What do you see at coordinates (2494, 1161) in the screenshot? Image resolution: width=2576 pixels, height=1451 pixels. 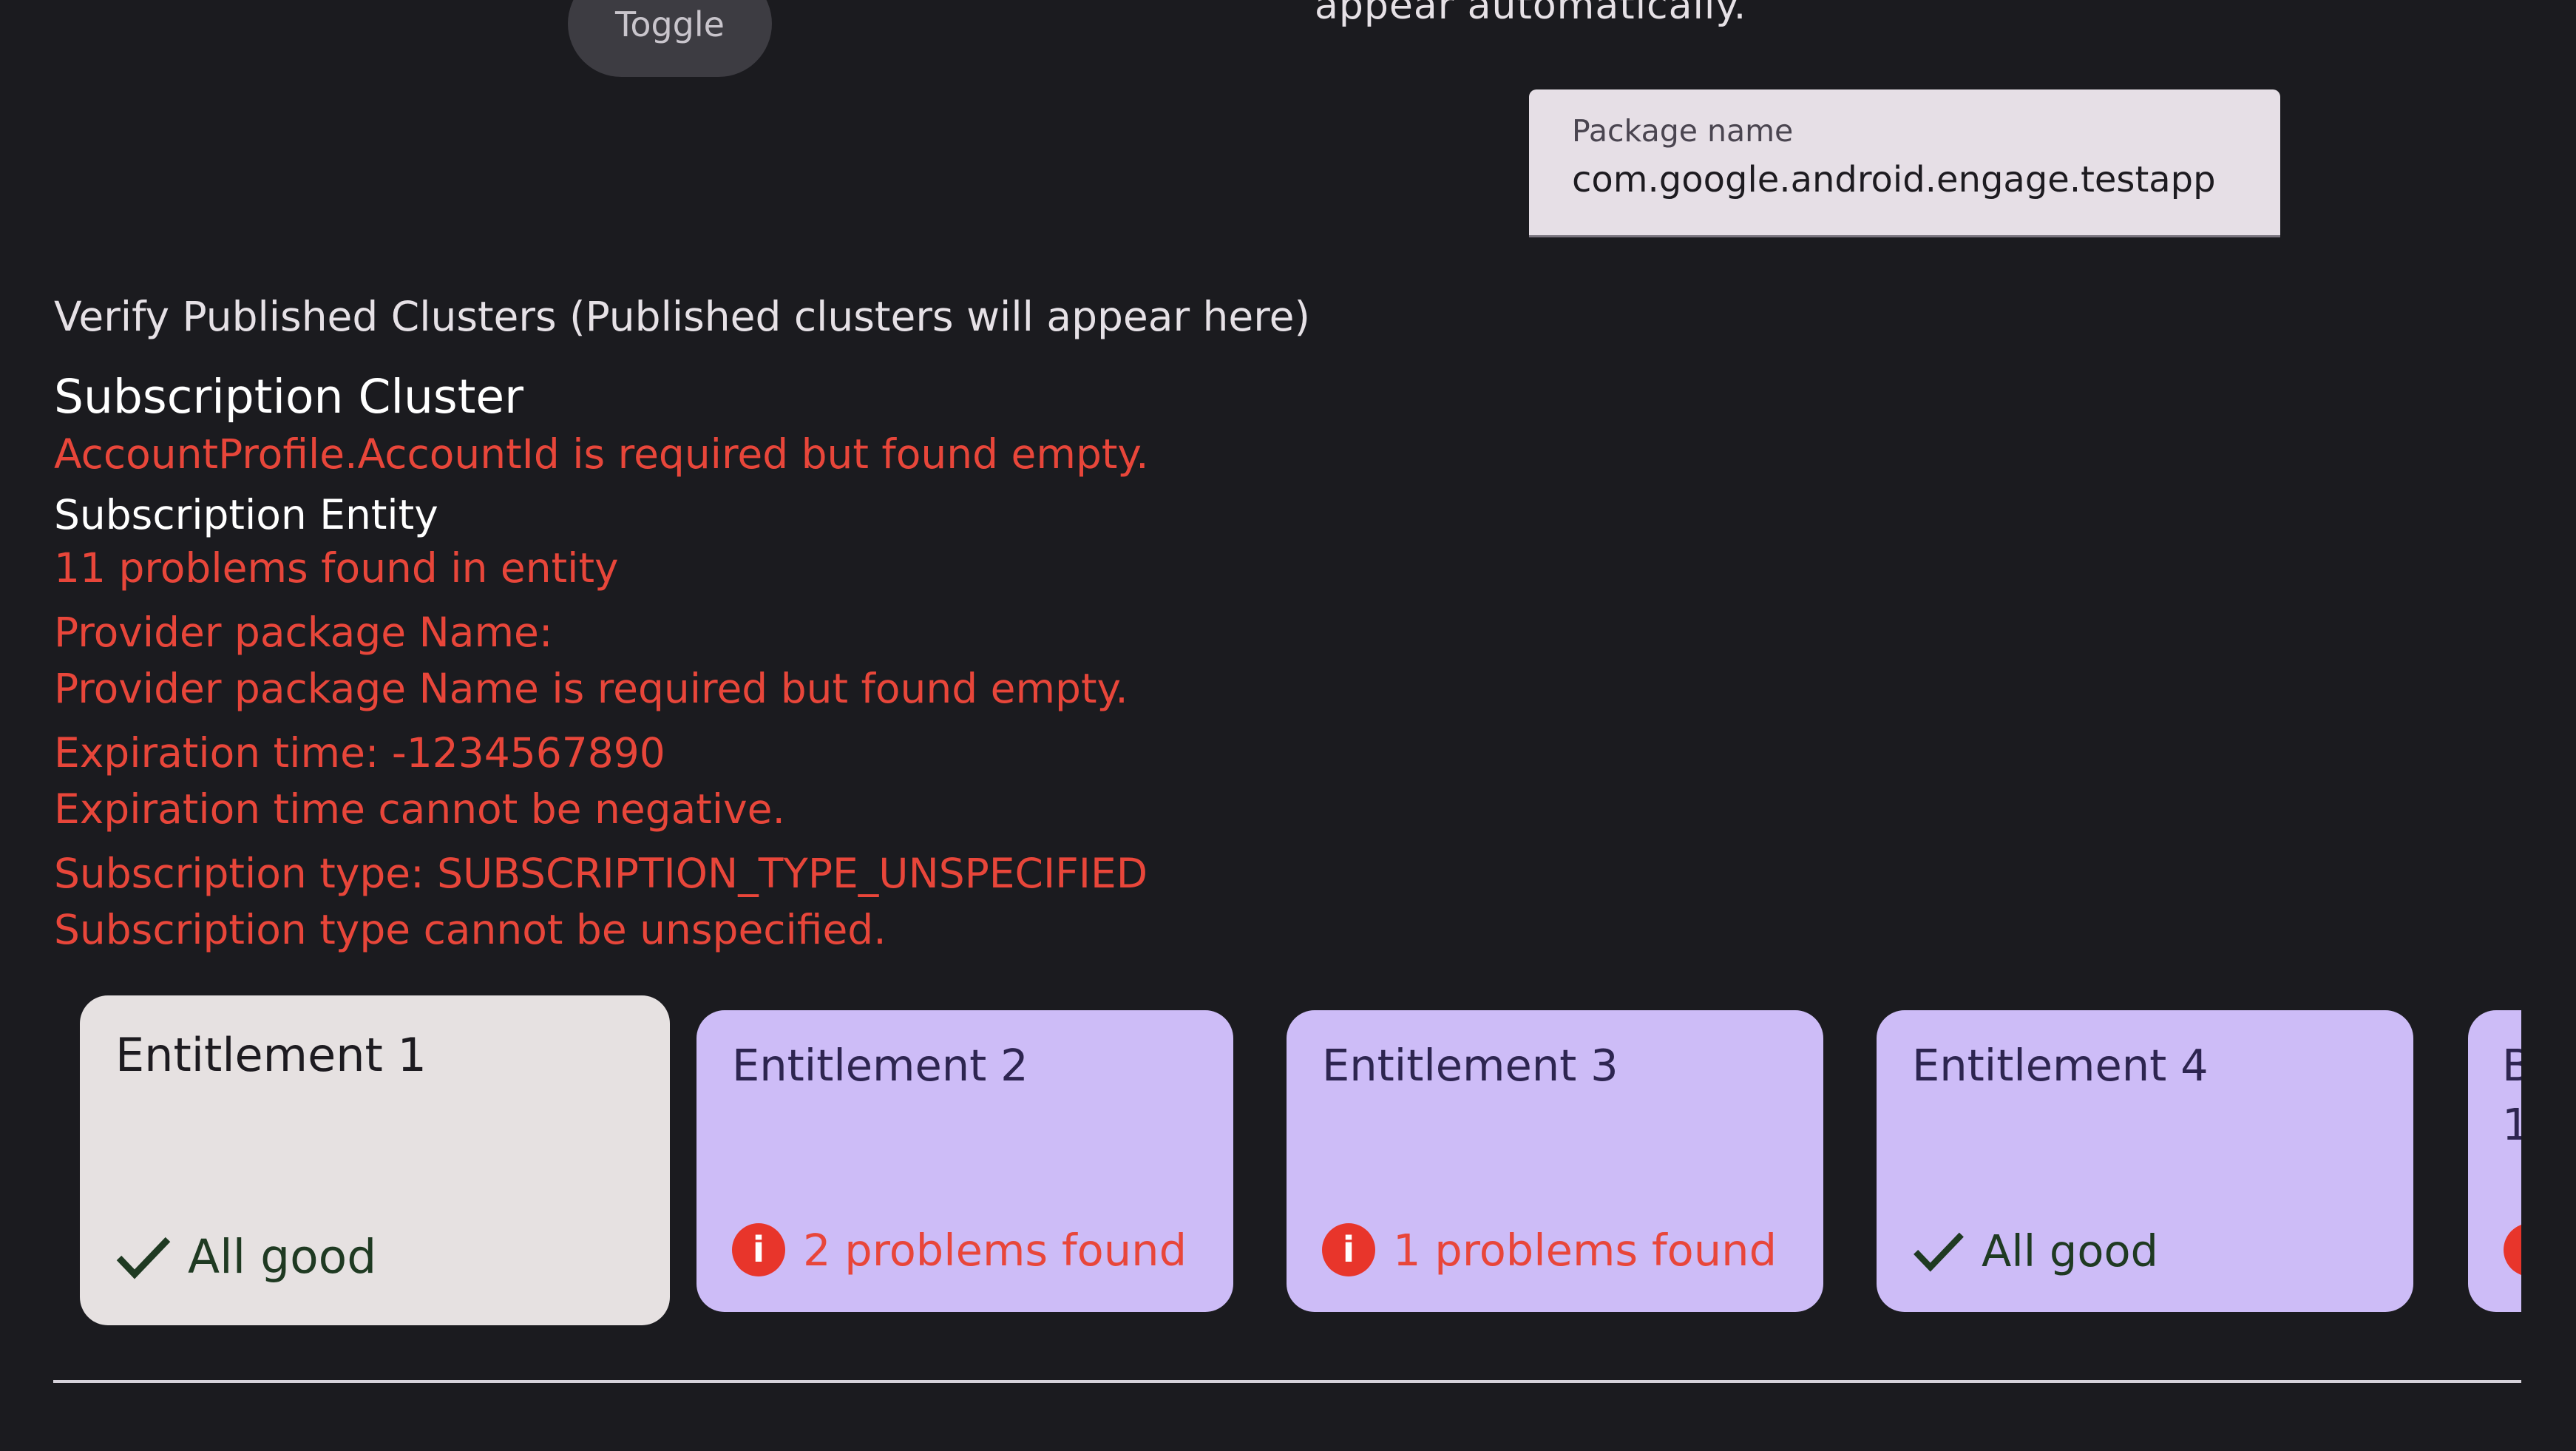 I see `entitlement-card-5: B 1 i` at bounding box center [2494, 1161].